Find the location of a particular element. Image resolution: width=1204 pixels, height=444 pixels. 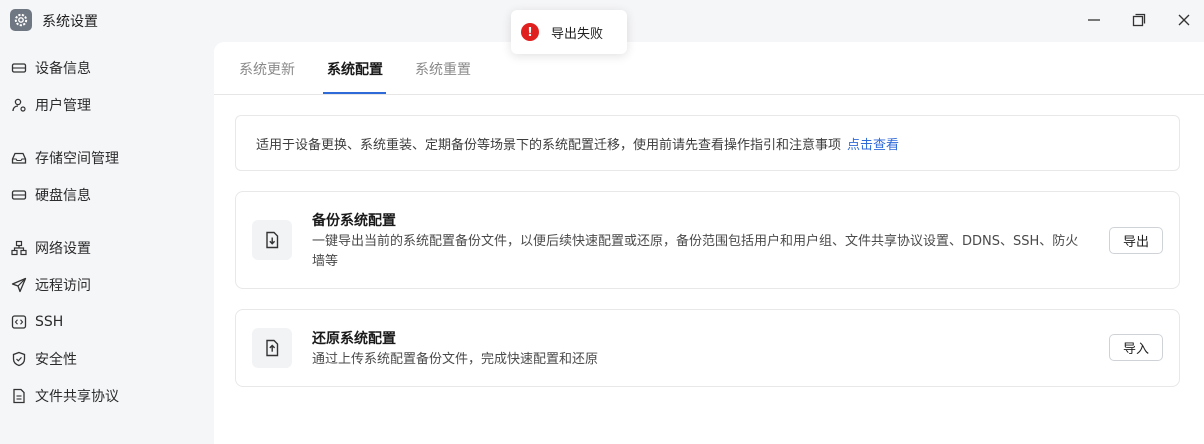

window-title: 系统设置 is located at coordinates (70, 22).